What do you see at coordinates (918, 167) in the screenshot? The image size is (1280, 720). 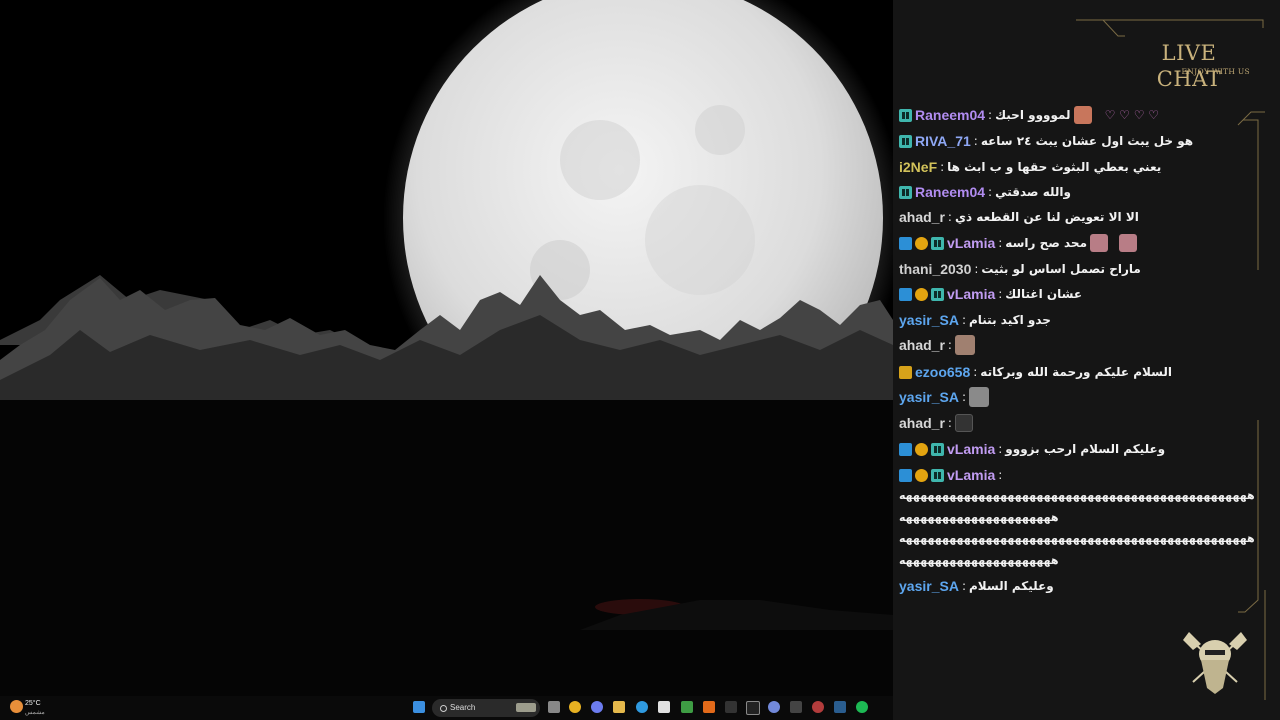 I see `chat-username: i2NeF` at bounding box center [918, 167].